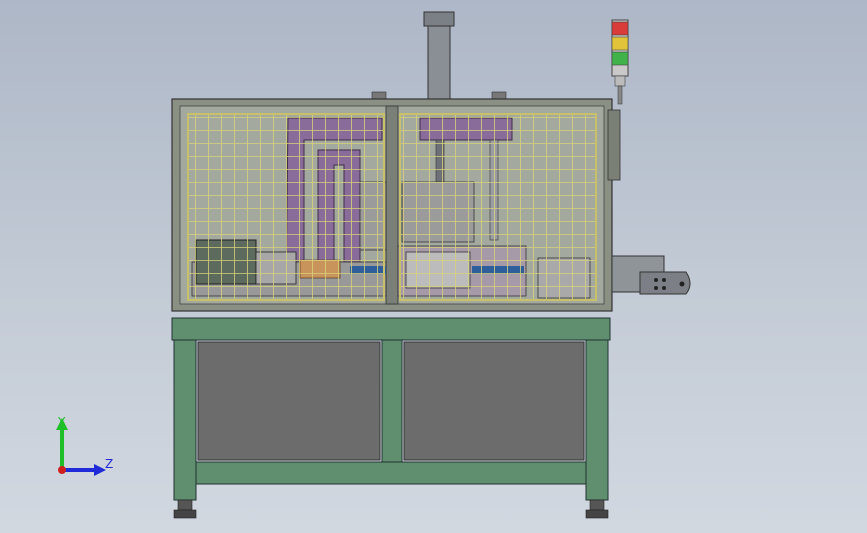 This screenshot has width=867, height=533. What do you see at coordinates (84, 445) in the screenshot?
I see `orientation-triad: Y Z` at bounding box center [84, 445].